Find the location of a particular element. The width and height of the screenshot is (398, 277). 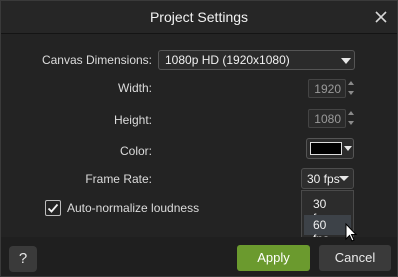

height-stepper is located at coordinates (351, 118).